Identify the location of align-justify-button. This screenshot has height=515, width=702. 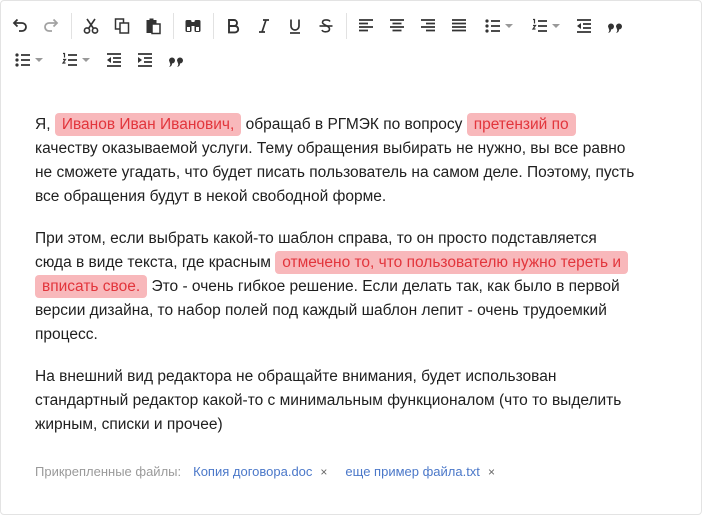
(459, 26).